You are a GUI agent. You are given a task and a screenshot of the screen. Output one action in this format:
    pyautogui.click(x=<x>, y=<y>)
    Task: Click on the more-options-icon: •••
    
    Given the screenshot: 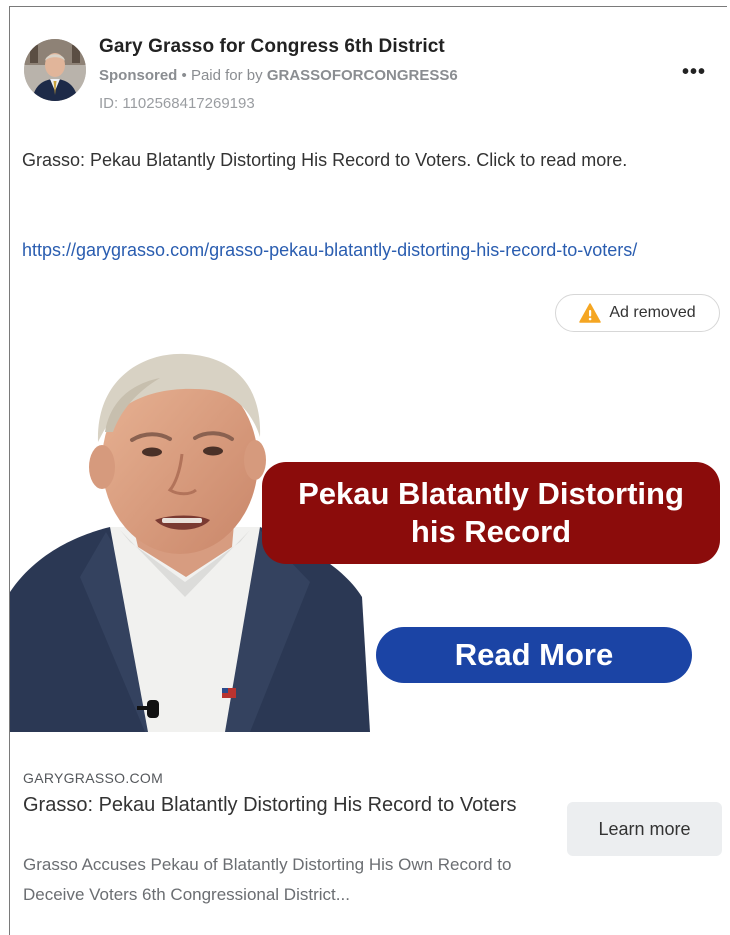 What is the action you would take?
    pyautogui.click(x=694, y=72)
    